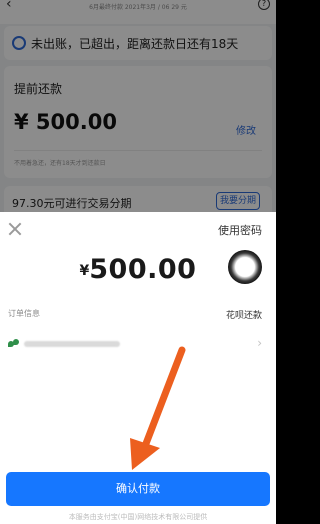 The image size is (320, 524). I want to click on merchant-row: ›, so click(138, 344).